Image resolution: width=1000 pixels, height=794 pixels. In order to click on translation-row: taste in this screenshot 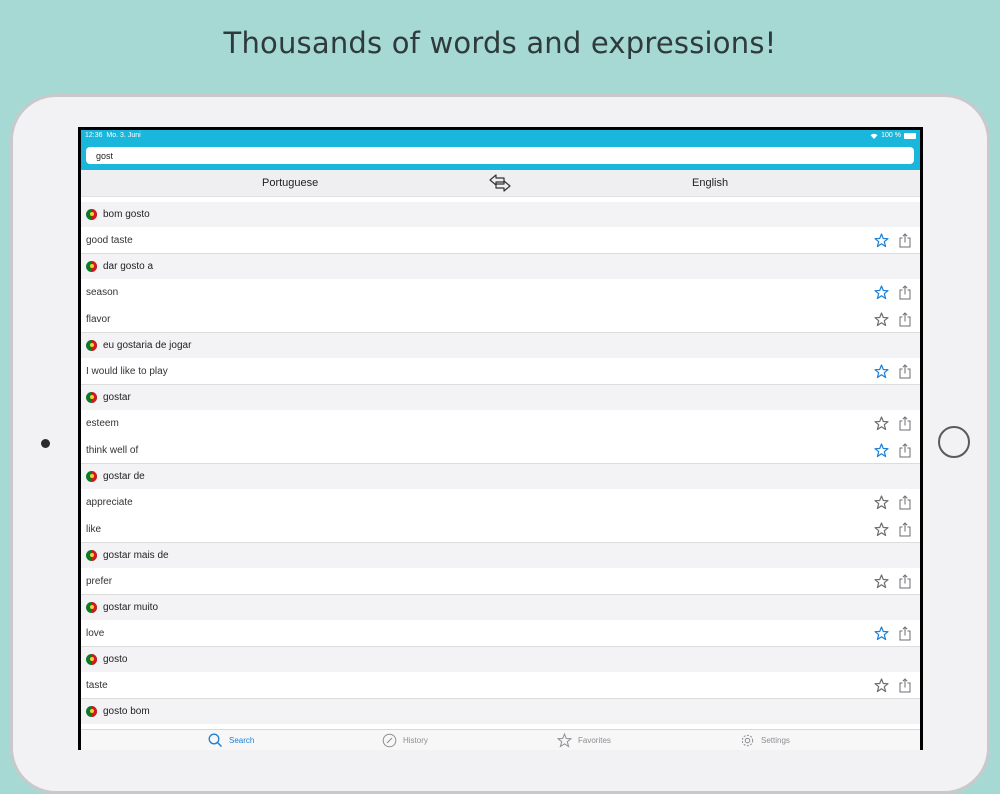, I will do `click(500, 685)`.